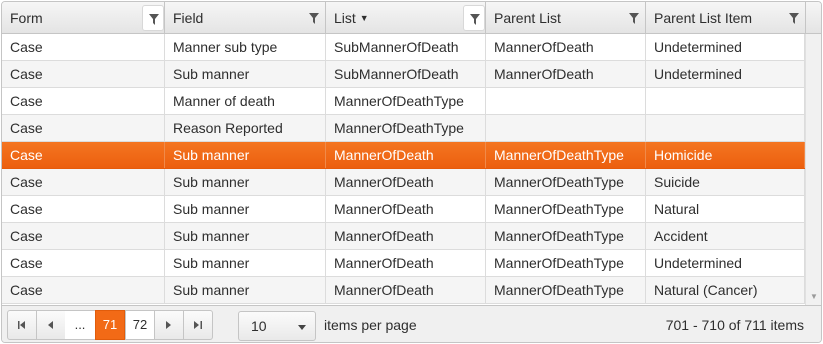 The height and width of the screenshot is (344, 823). Describe the element at coordinates (734, 325) in the screenshot. I see `pager-info: 701 - 710 of 711 items` at that location.